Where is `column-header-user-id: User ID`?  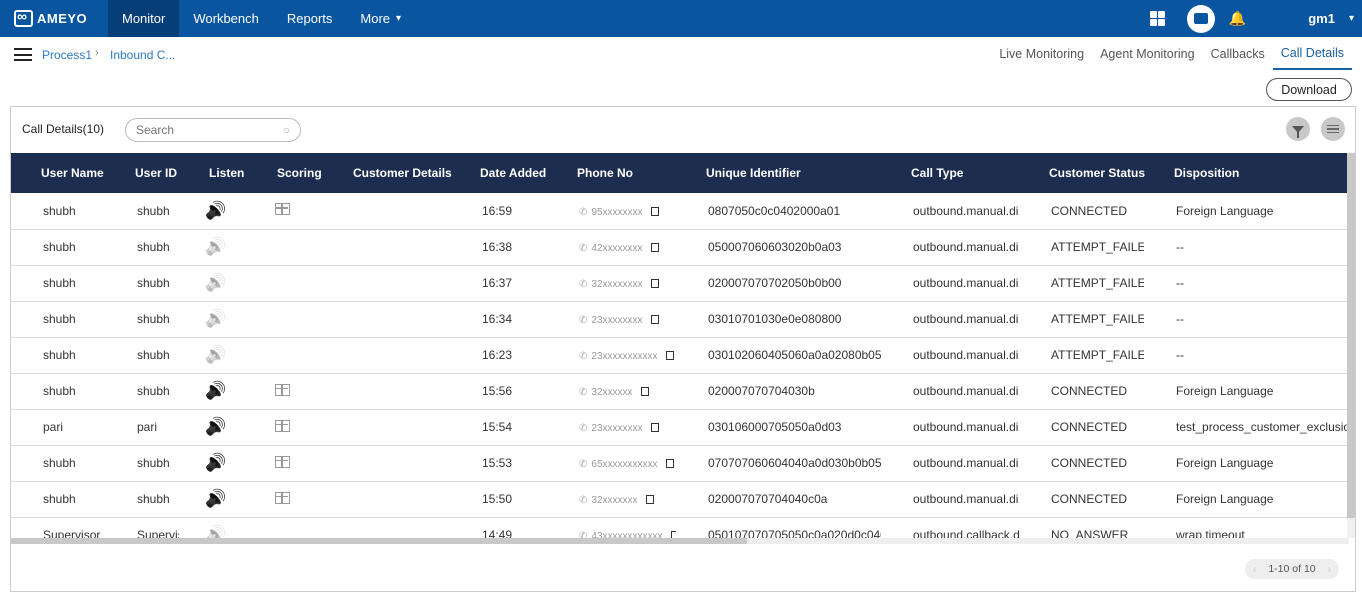
column-header-user-id: User ID is located at coordinates (142, 173).